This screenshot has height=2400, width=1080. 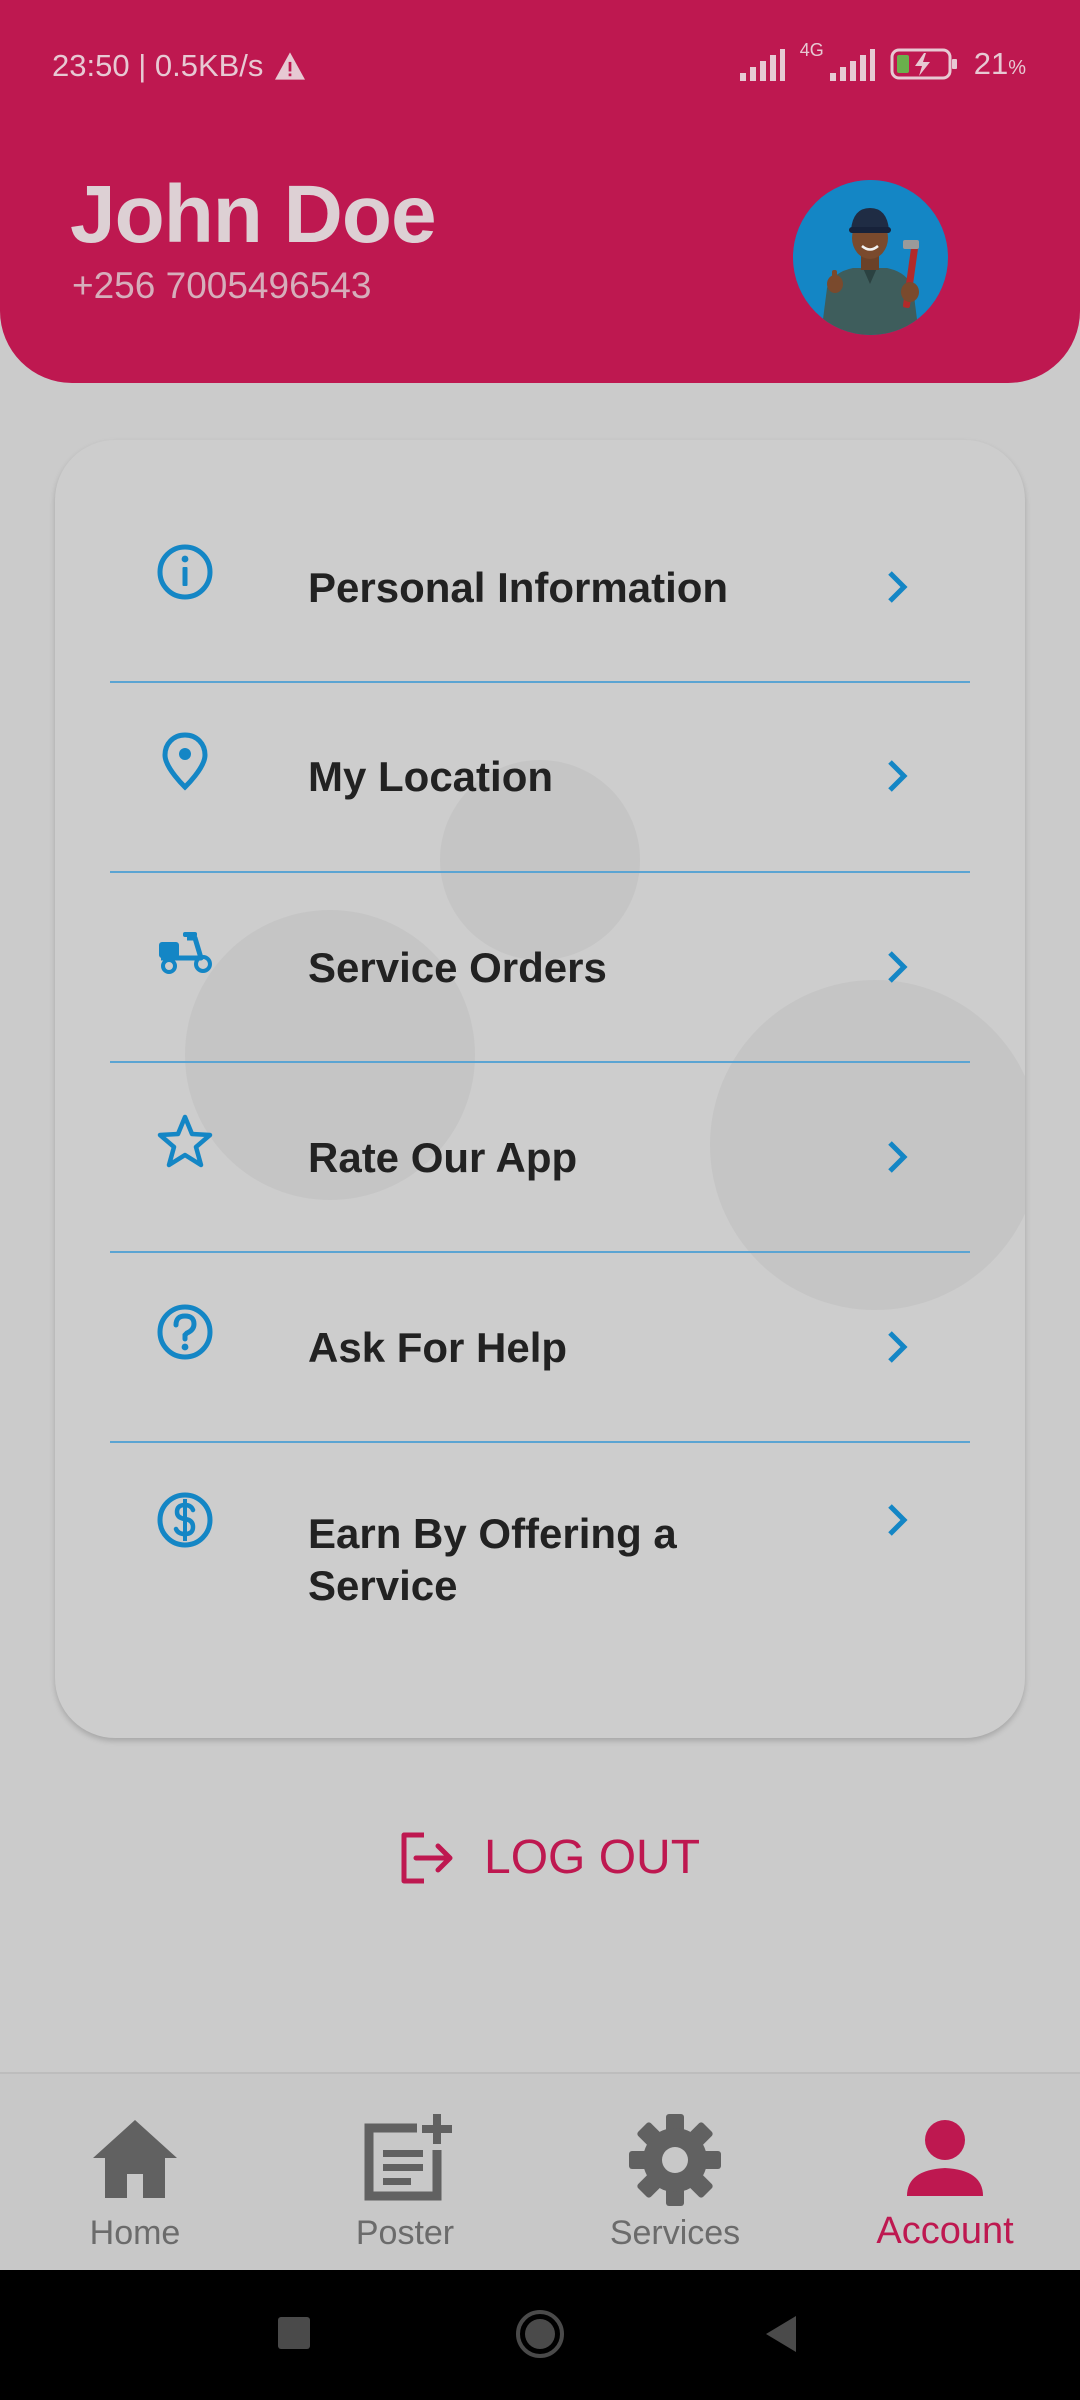 I want to click on nav-poster-label: Poster, so click(x=405, y=2233).